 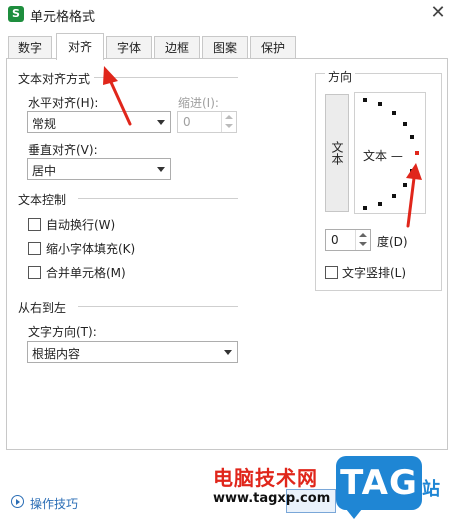 I want to click on wrap-text-checkbox, so click(x=34, y=224).